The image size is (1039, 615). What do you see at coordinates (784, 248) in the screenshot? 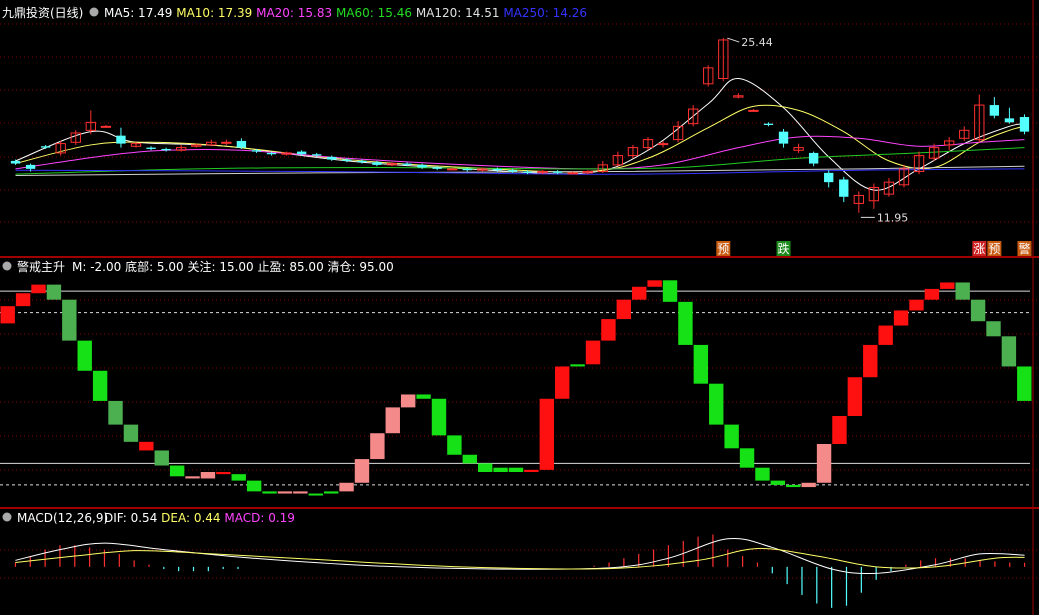
I see `signal-badge-text: 跌` at bounding box center [784, 248].